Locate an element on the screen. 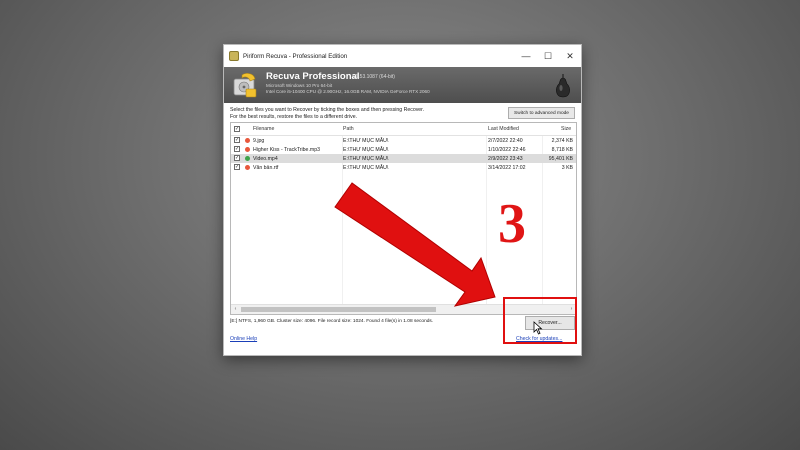  filename-cell: 9.jpg is located at coordinates (259, 140).